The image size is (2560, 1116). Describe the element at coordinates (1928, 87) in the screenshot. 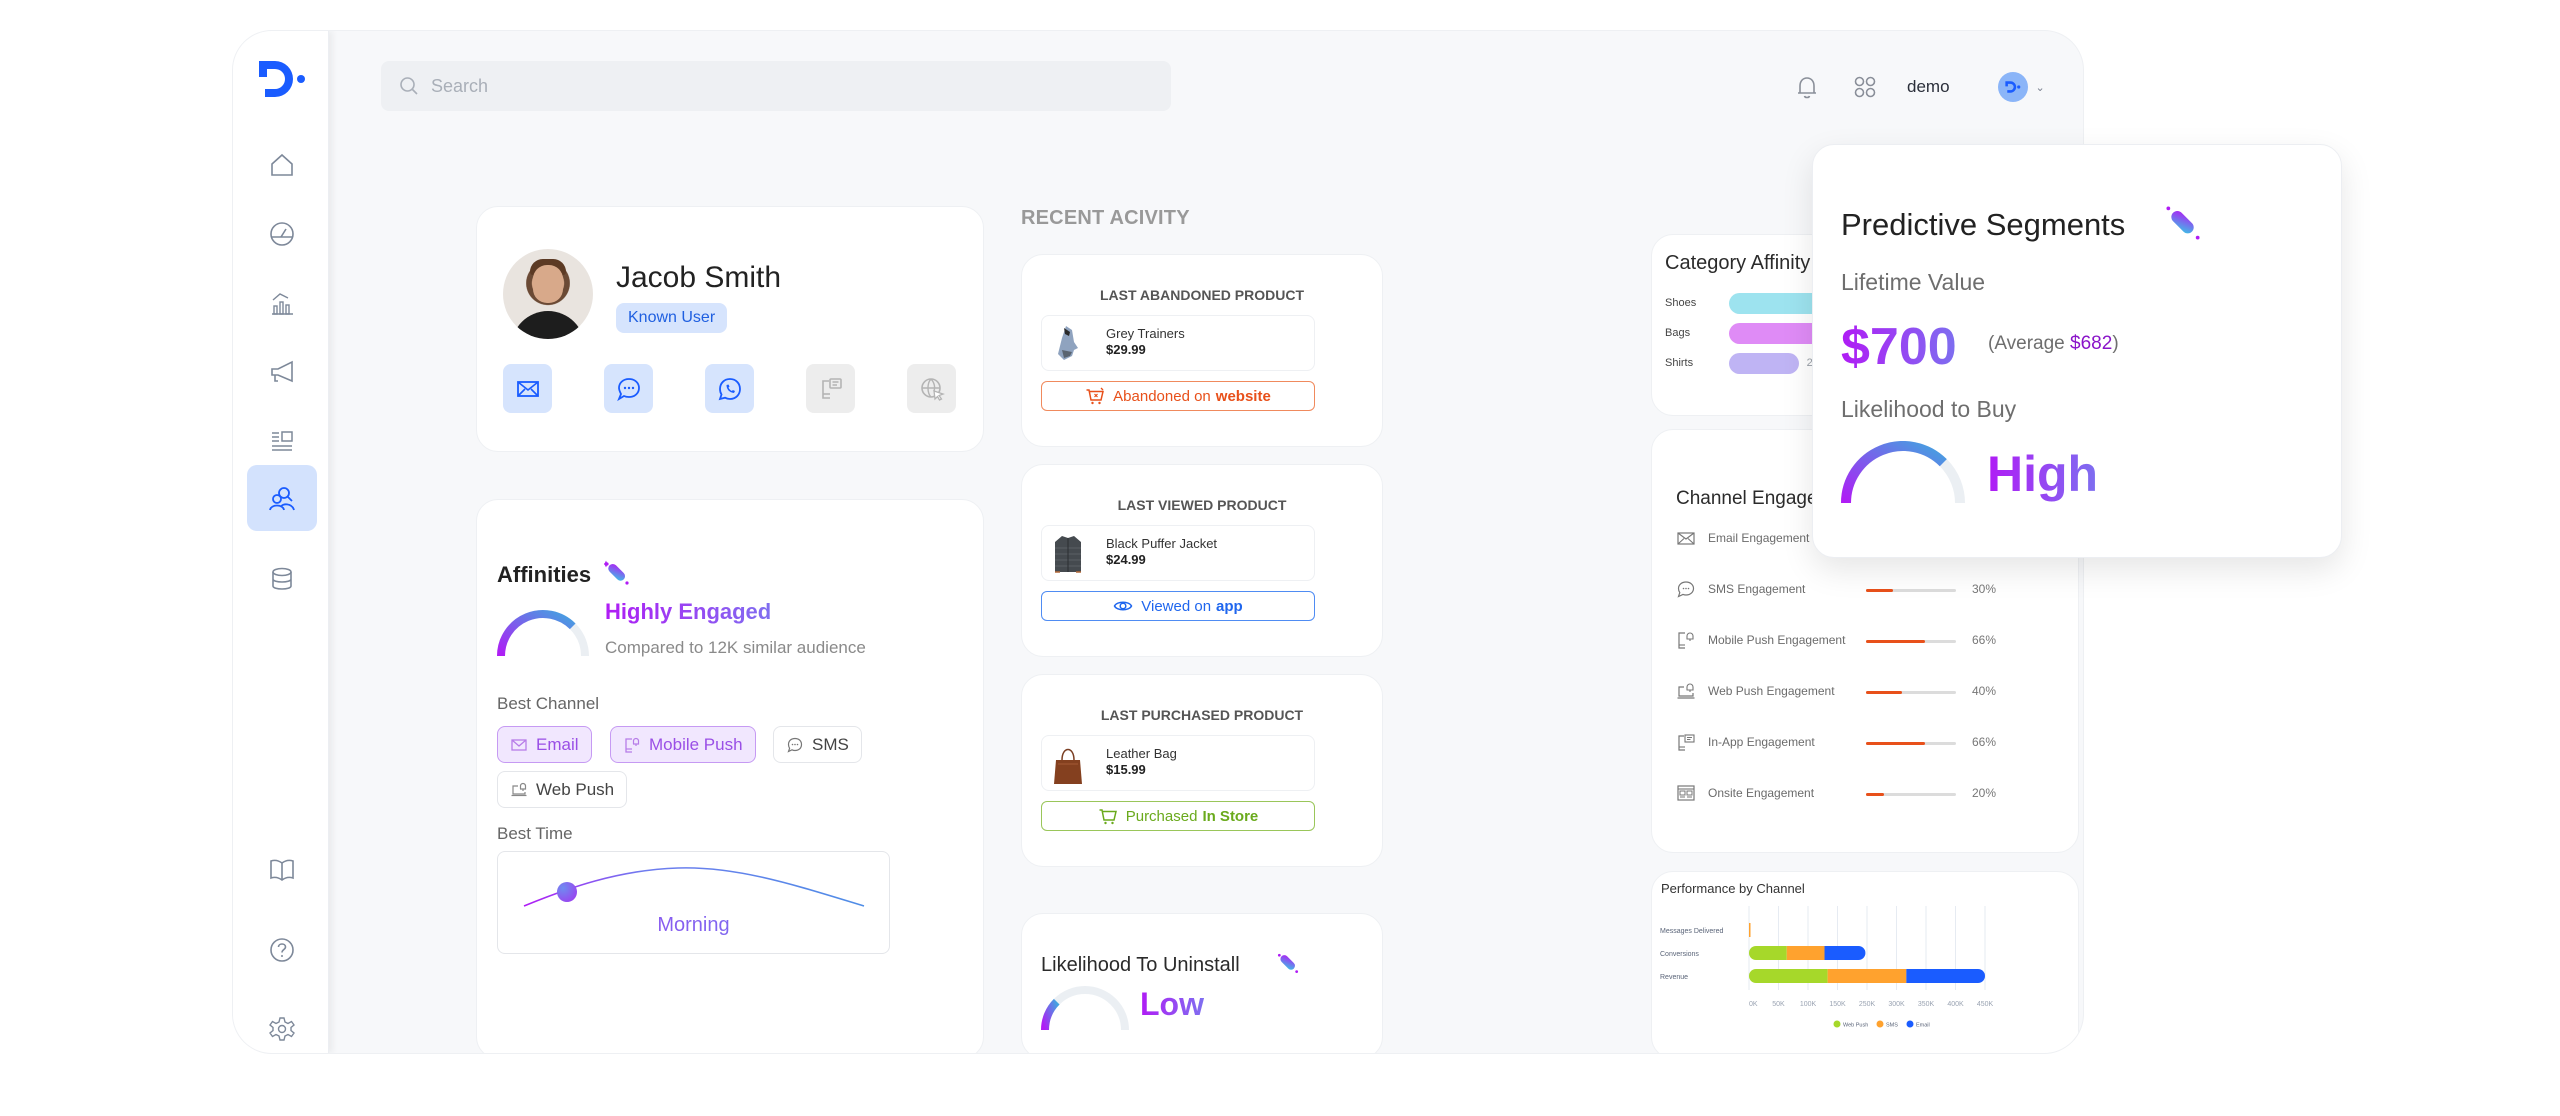

I see `user-name: demo` at that location.